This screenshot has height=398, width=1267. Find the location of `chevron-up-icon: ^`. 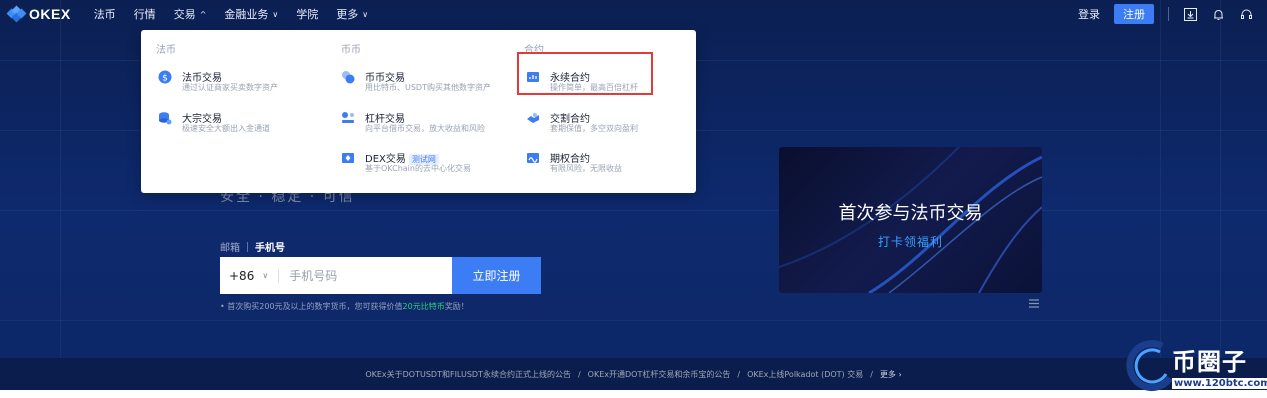

chevron-up-icon: ^ is located at coordinates (203, 14).